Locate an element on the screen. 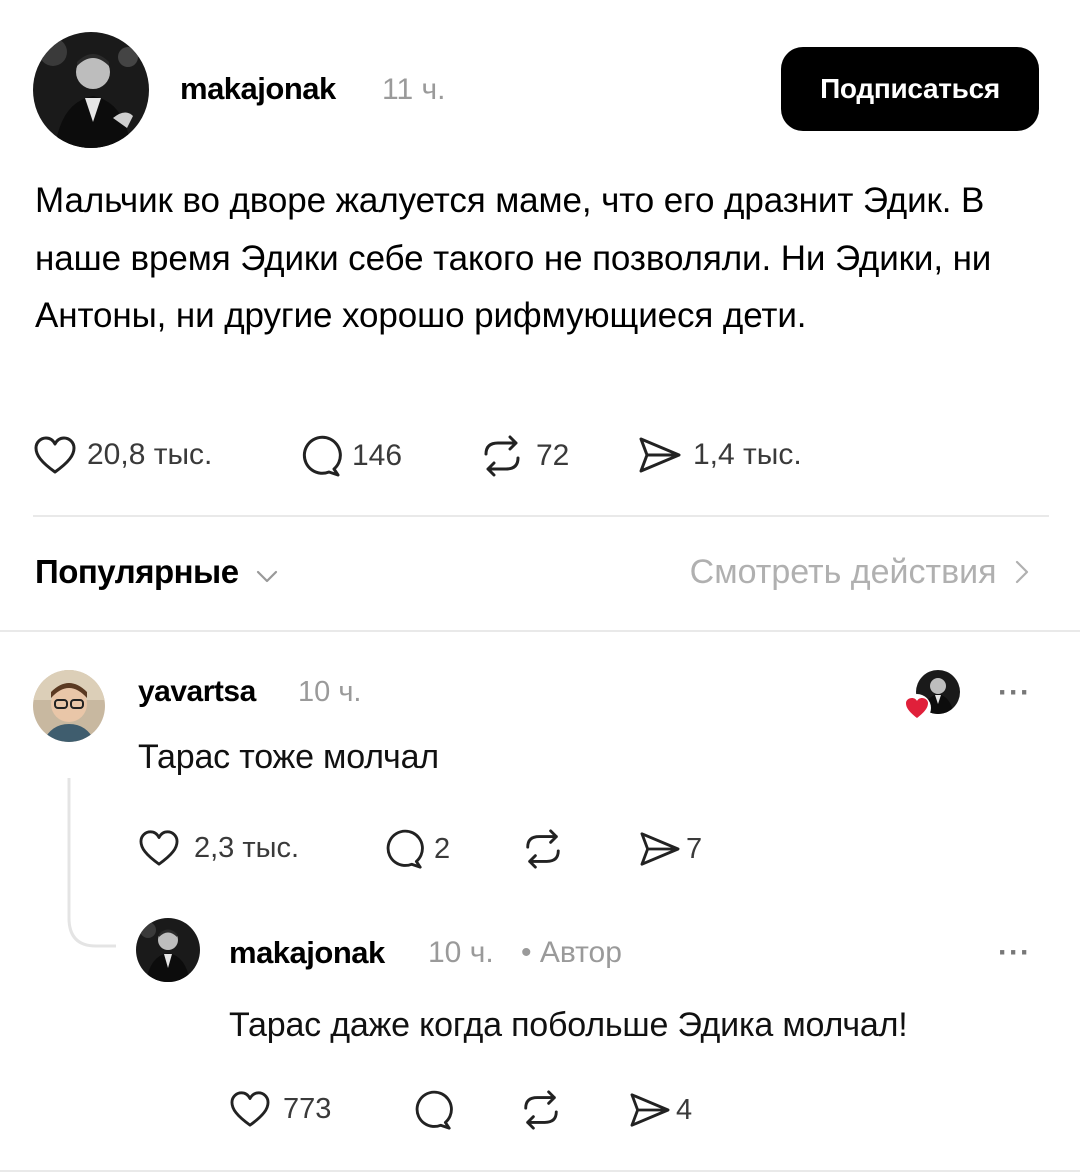 The height and width of the screenshot is (1174, 1080). view-activity-link: Смотреть действия is located at coordinates (860, 573).